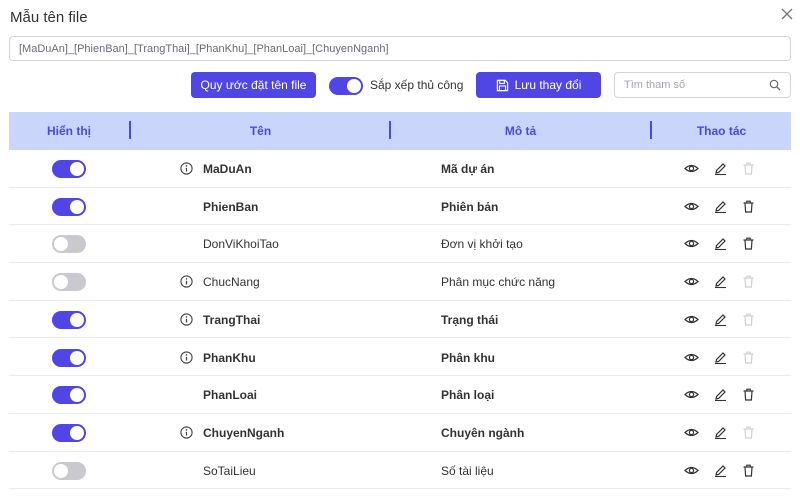  I want to click on column-header-description: Mô tả, so click(520, 131).